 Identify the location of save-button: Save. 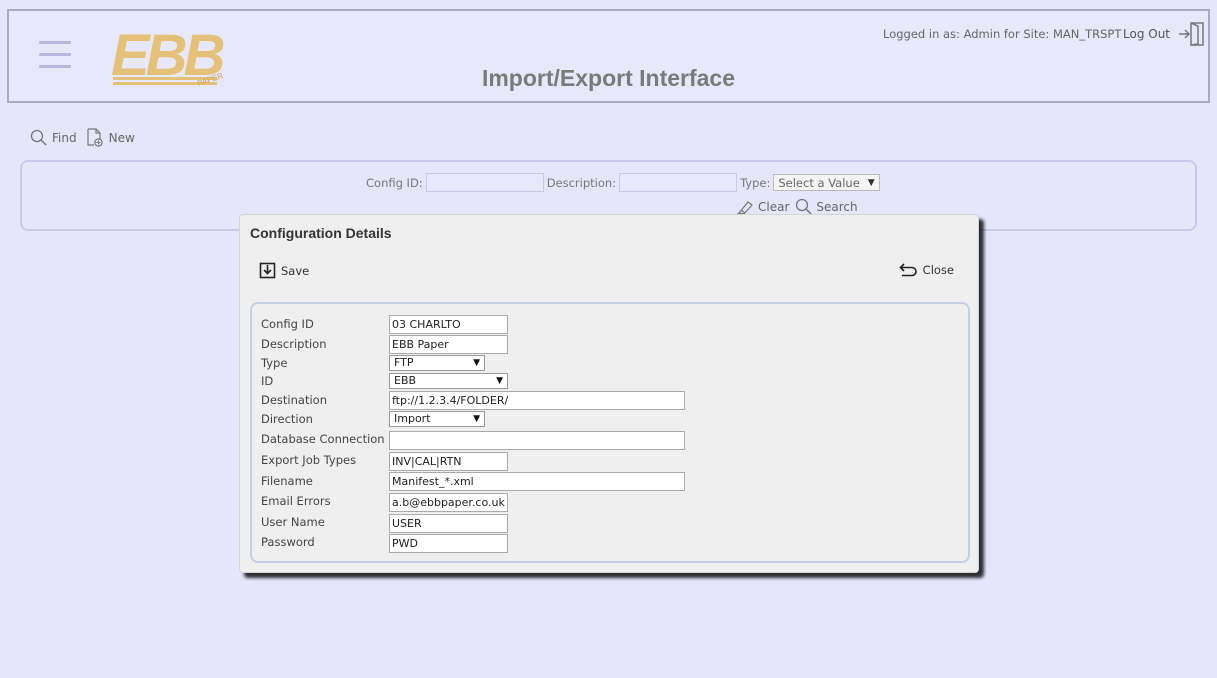
(284, 270).